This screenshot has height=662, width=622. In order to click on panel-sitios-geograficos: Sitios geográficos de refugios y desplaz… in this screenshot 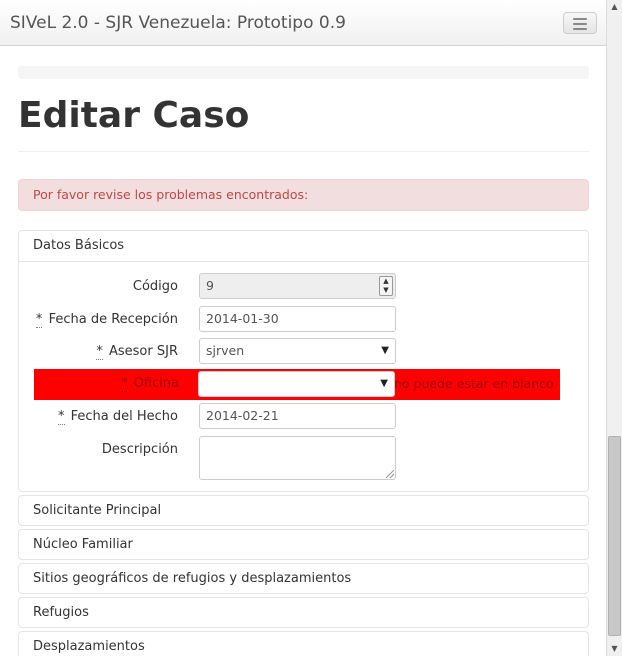, I will do `click(303, 578)`.